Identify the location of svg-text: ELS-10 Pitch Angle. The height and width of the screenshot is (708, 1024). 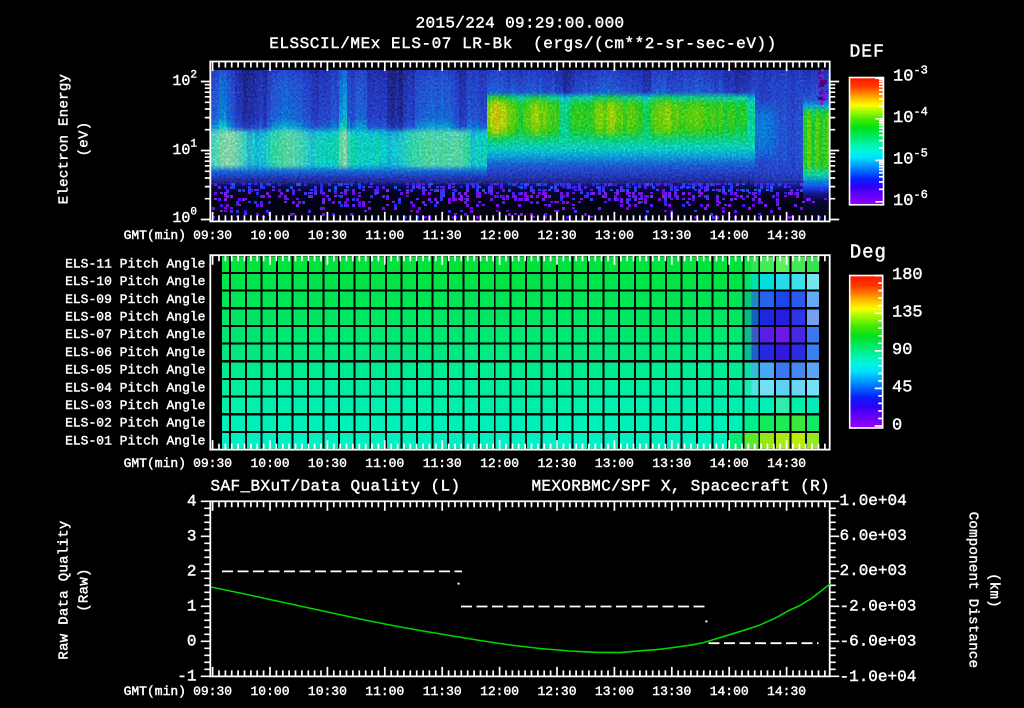
(135, 281).